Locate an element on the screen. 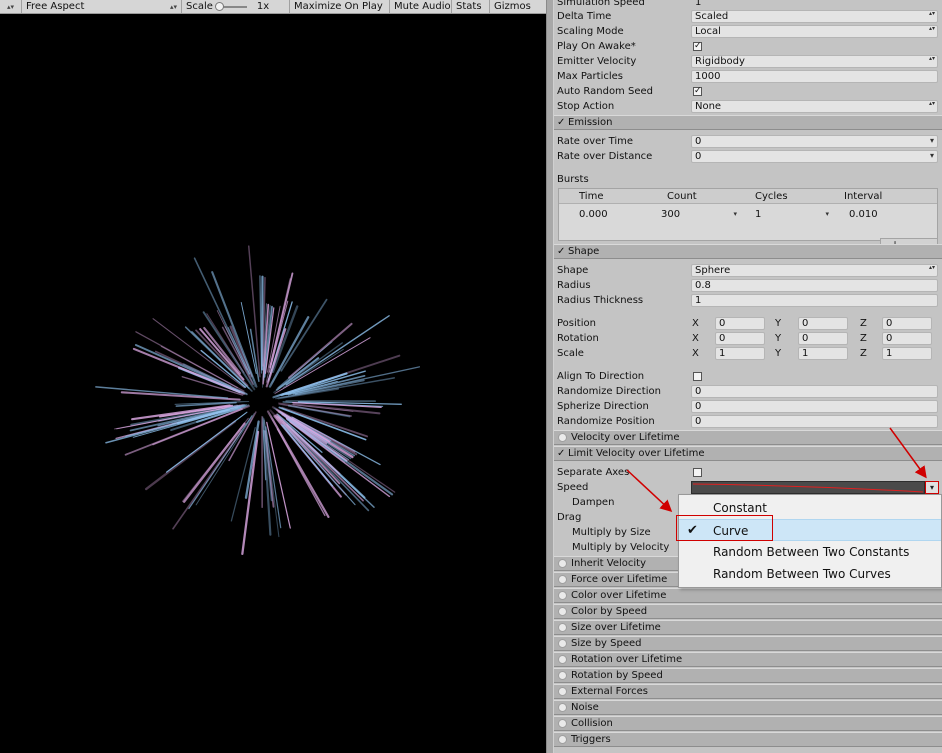  rotation-z-field: 0 is located at coordinates (907, 338).